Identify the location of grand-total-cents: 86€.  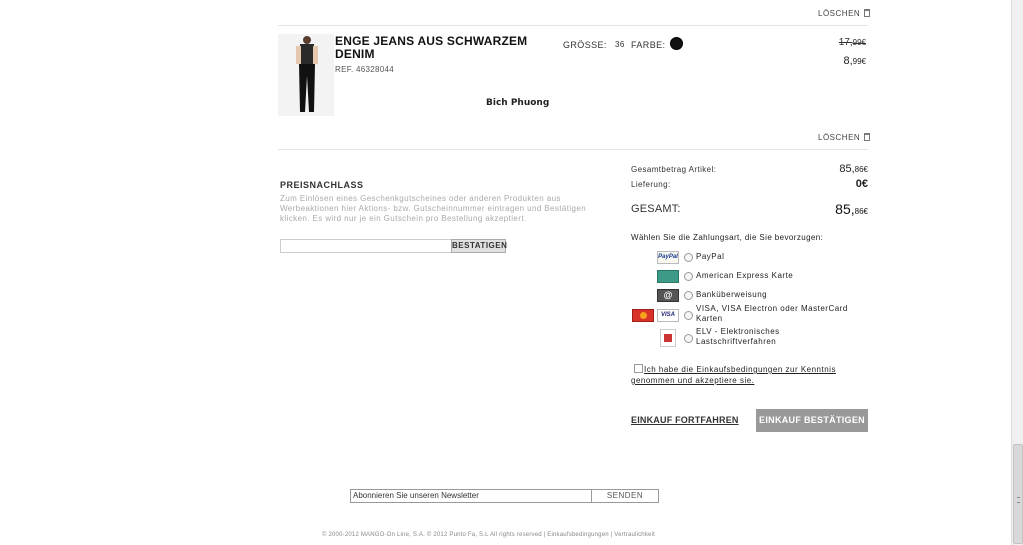
(861, 211).